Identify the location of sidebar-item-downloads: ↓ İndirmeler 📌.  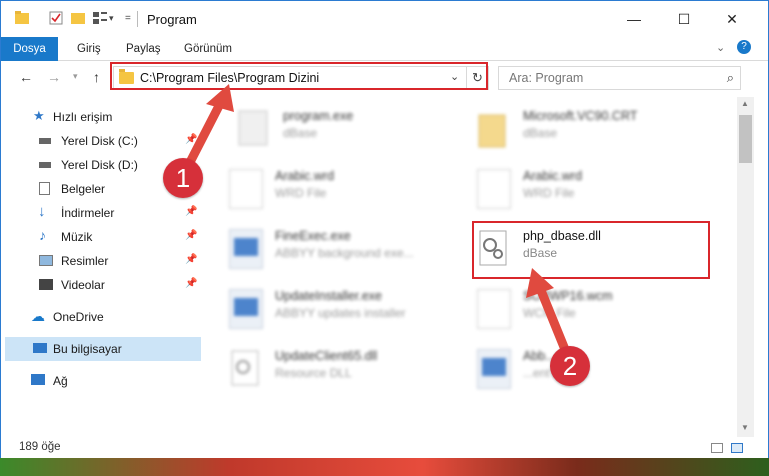
(101, 213).